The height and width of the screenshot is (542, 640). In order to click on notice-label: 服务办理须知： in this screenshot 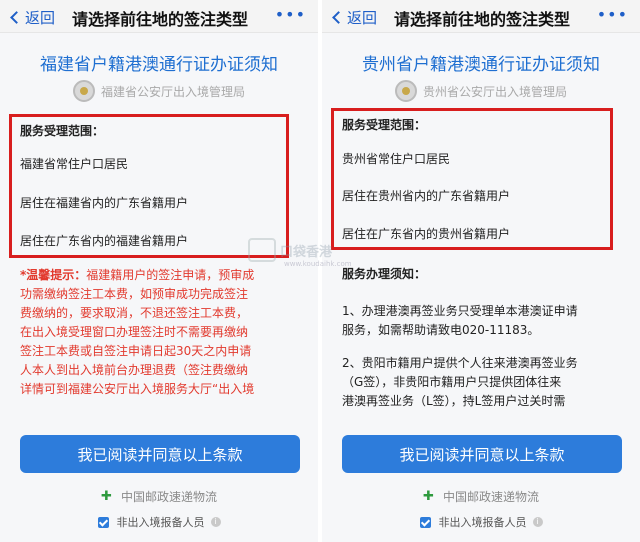, I will do `click(384, 274)`.